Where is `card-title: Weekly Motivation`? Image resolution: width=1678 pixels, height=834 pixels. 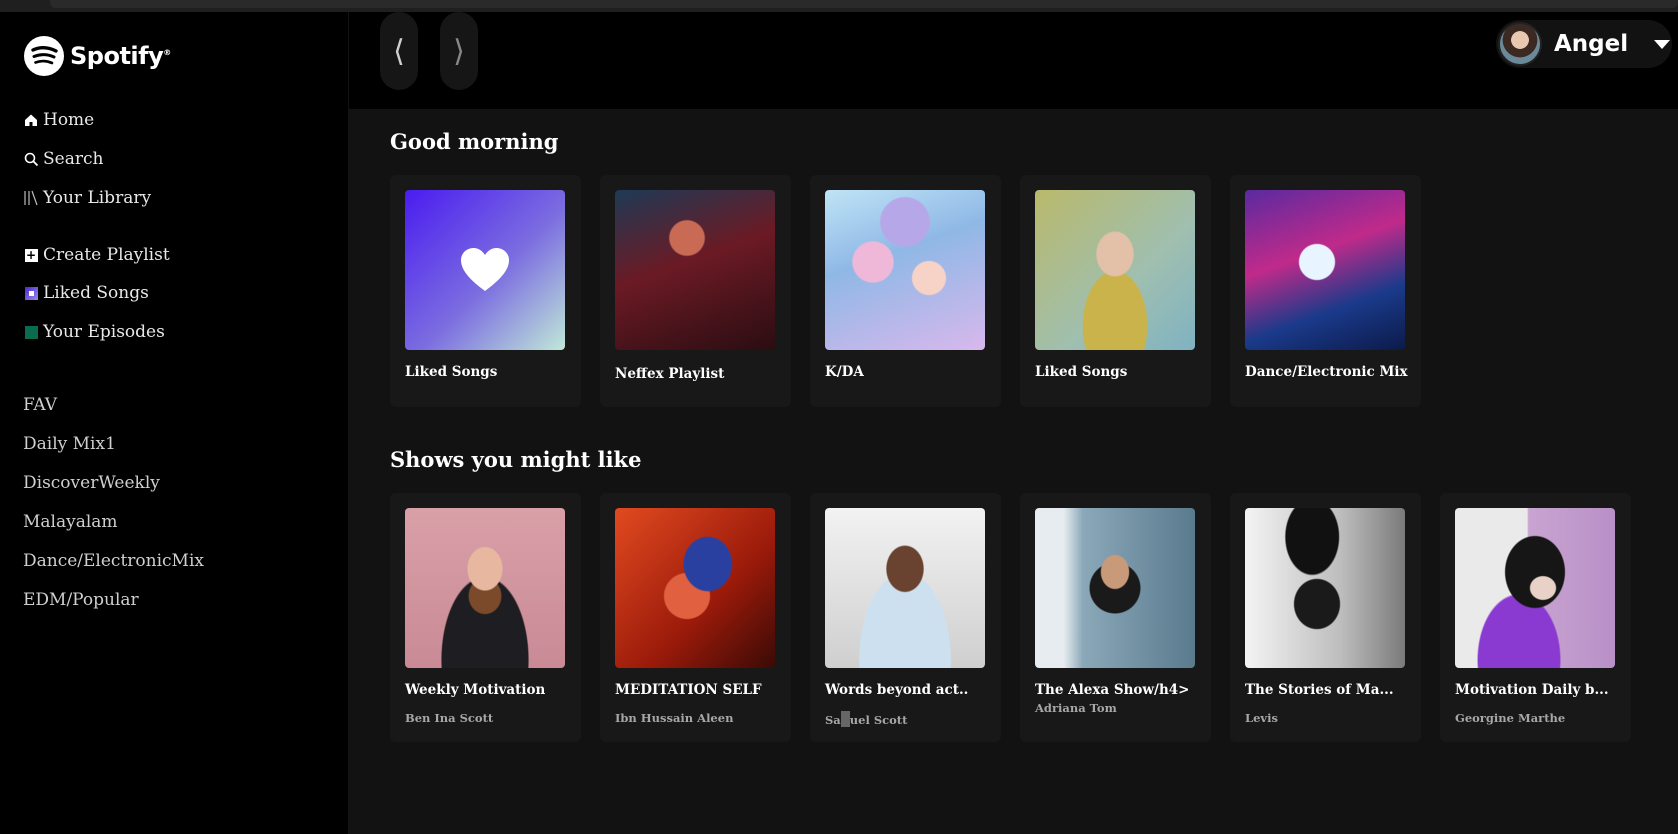
card-title: Weekly Motivation is located at coordinates (475, 690).